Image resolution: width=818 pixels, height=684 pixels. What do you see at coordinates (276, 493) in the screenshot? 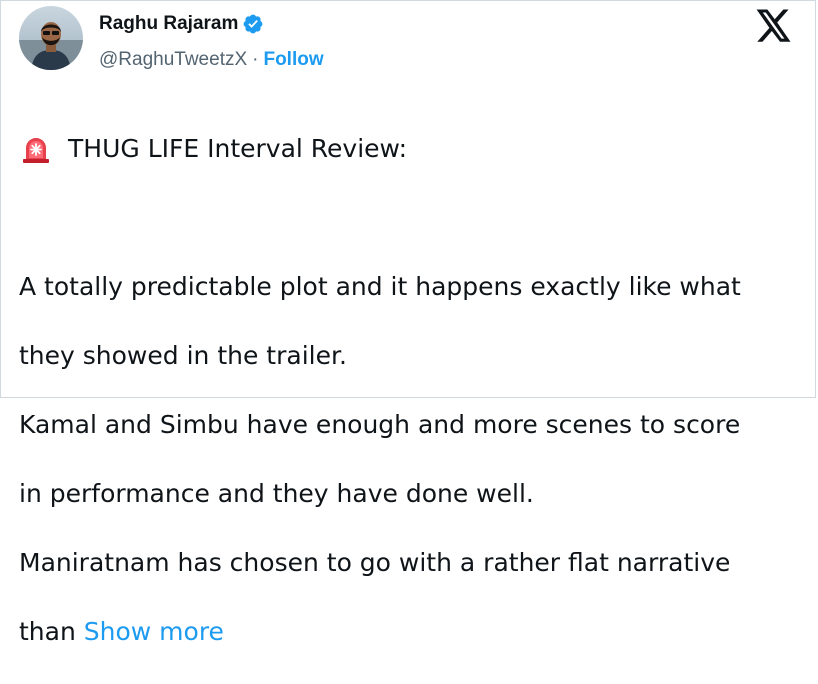
I see `tweet-line: in performance and they have done well.` at bounding box center [276, 493].